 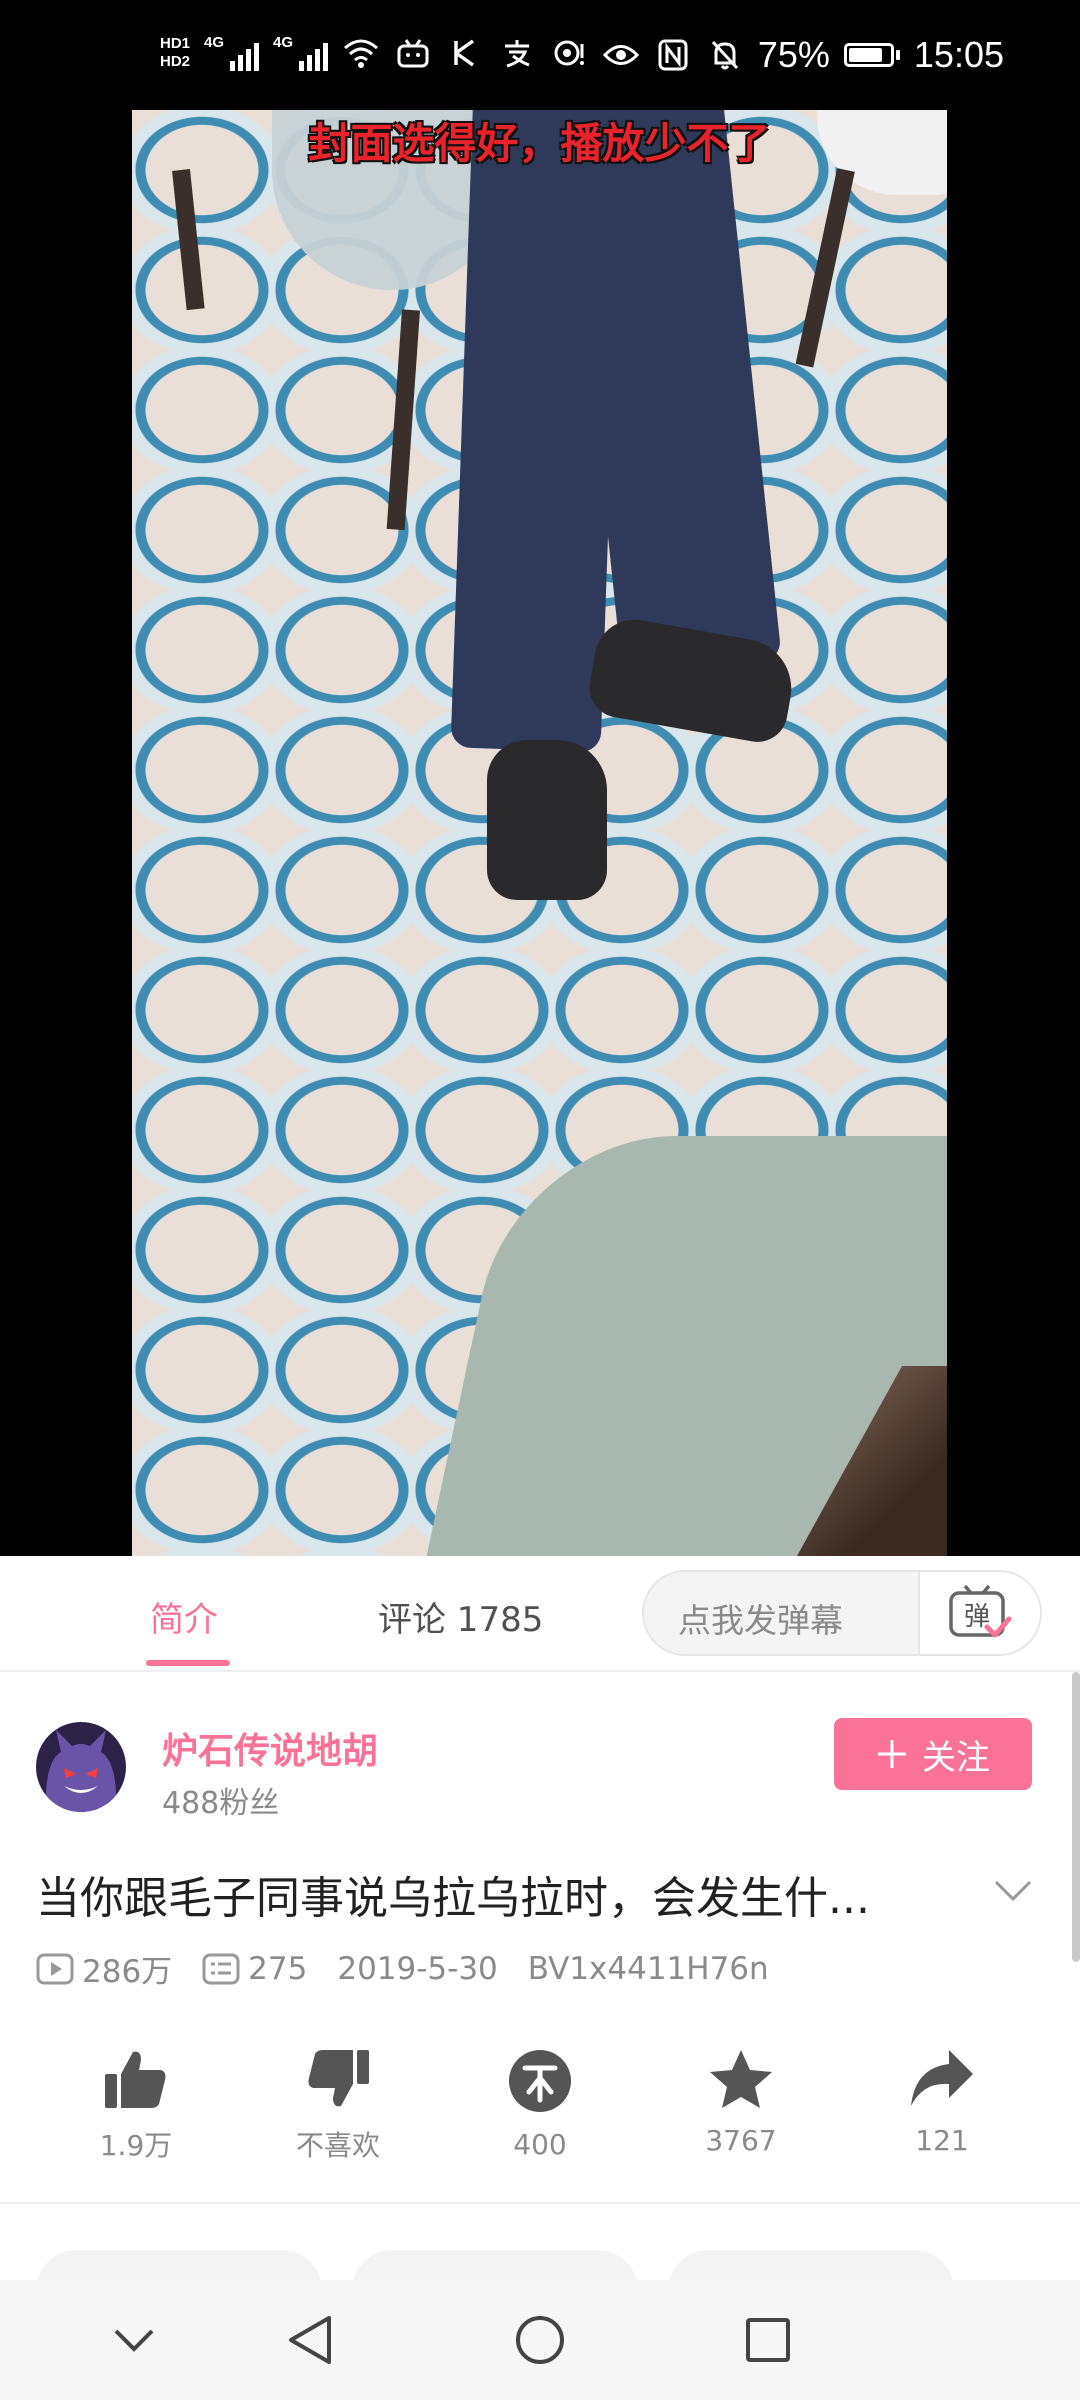 I want to click on play-count: 286万, so click(x=104, y=1968).